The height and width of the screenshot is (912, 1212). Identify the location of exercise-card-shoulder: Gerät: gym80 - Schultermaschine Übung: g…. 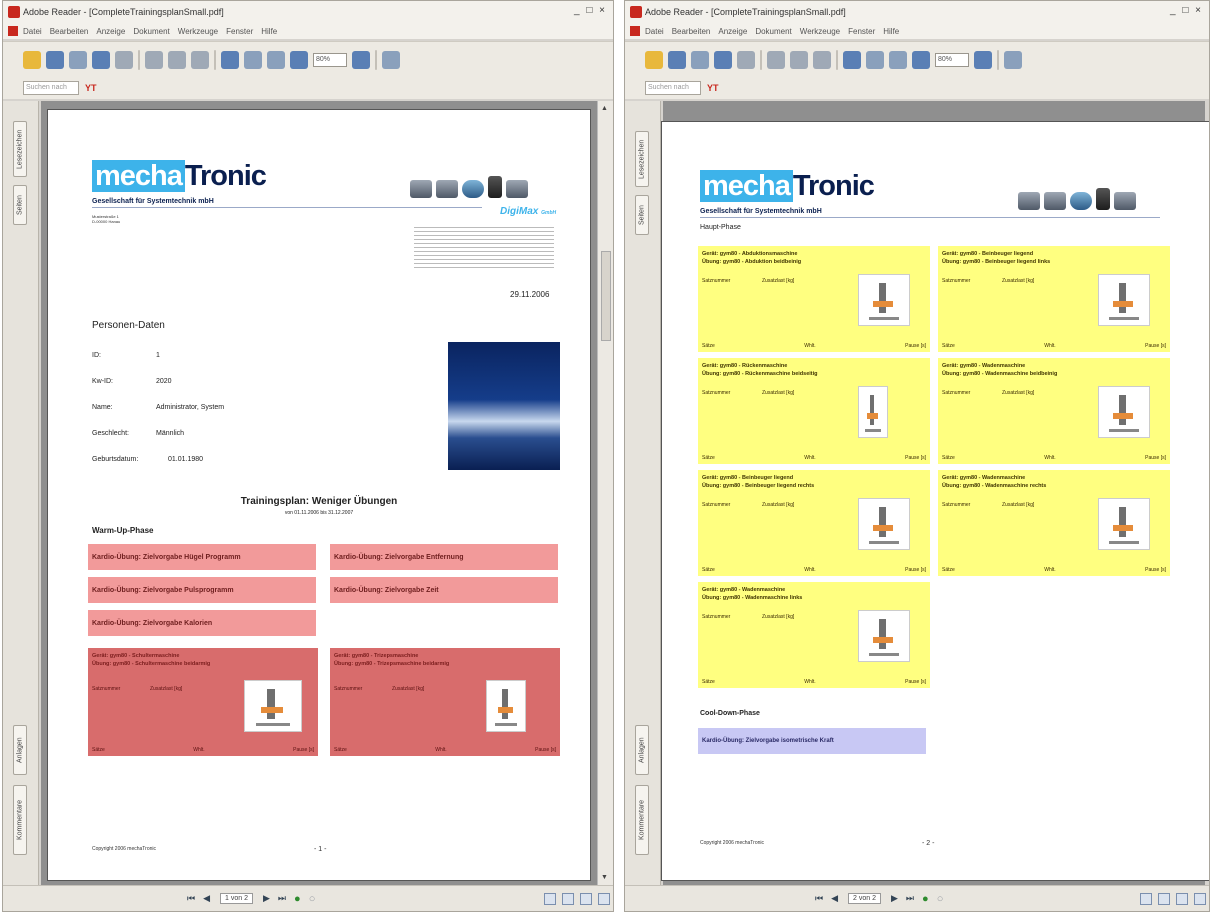
(203, 702).